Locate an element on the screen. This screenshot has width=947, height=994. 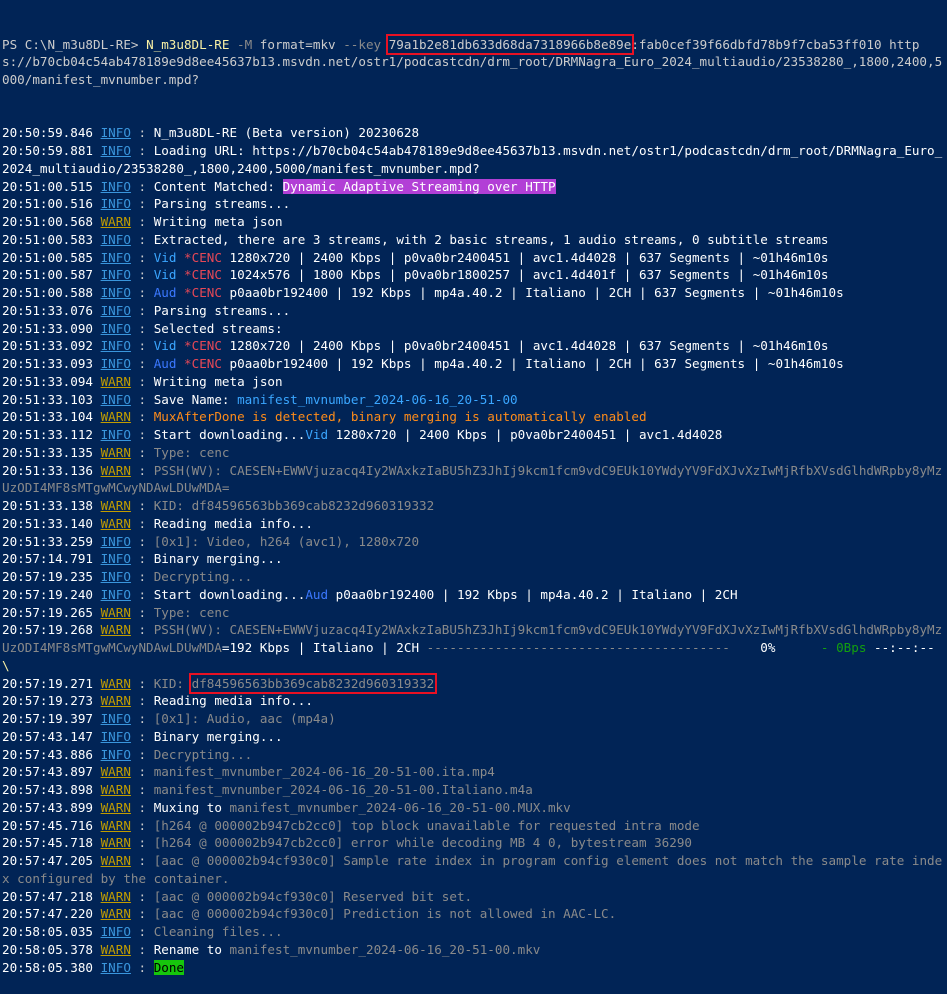
prompt-text: PS C:\N_m3u8DL-RE> is located at coordinates (74, 44).